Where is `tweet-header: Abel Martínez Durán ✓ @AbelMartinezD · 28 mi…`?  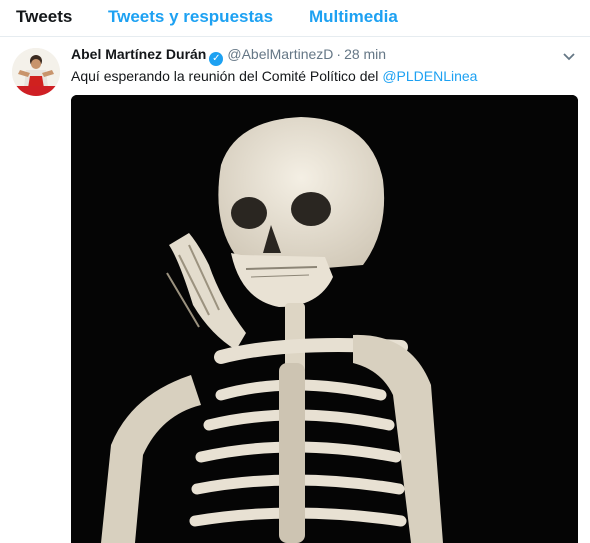 tweet-header: Abel Martínez Durán ✓ @AbelMartinezD · 28 mi… is located at coordinates (228, 56).